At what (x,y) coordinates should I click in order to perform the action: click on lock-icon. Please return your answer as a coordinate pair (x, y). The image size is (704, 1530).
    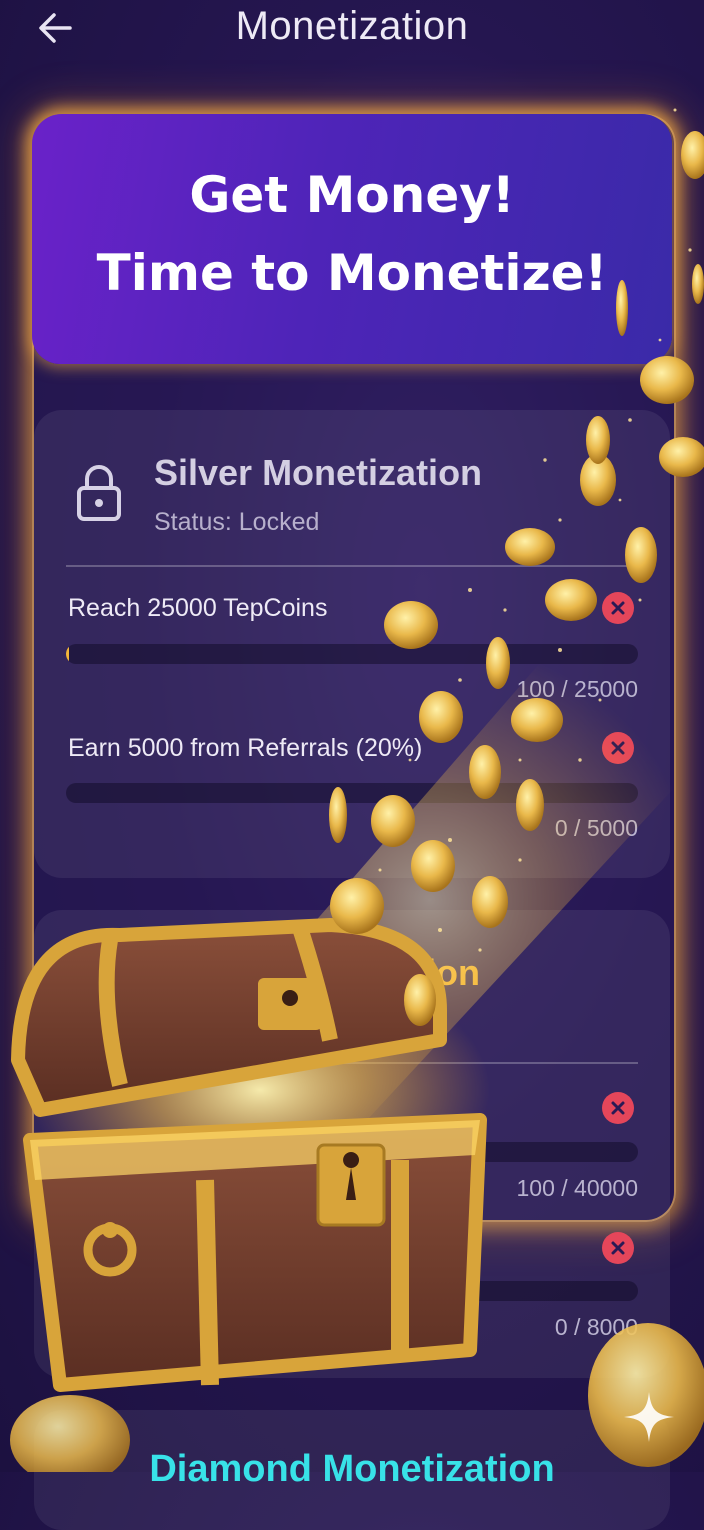
    Looking at the image, I should click on (99, 493).